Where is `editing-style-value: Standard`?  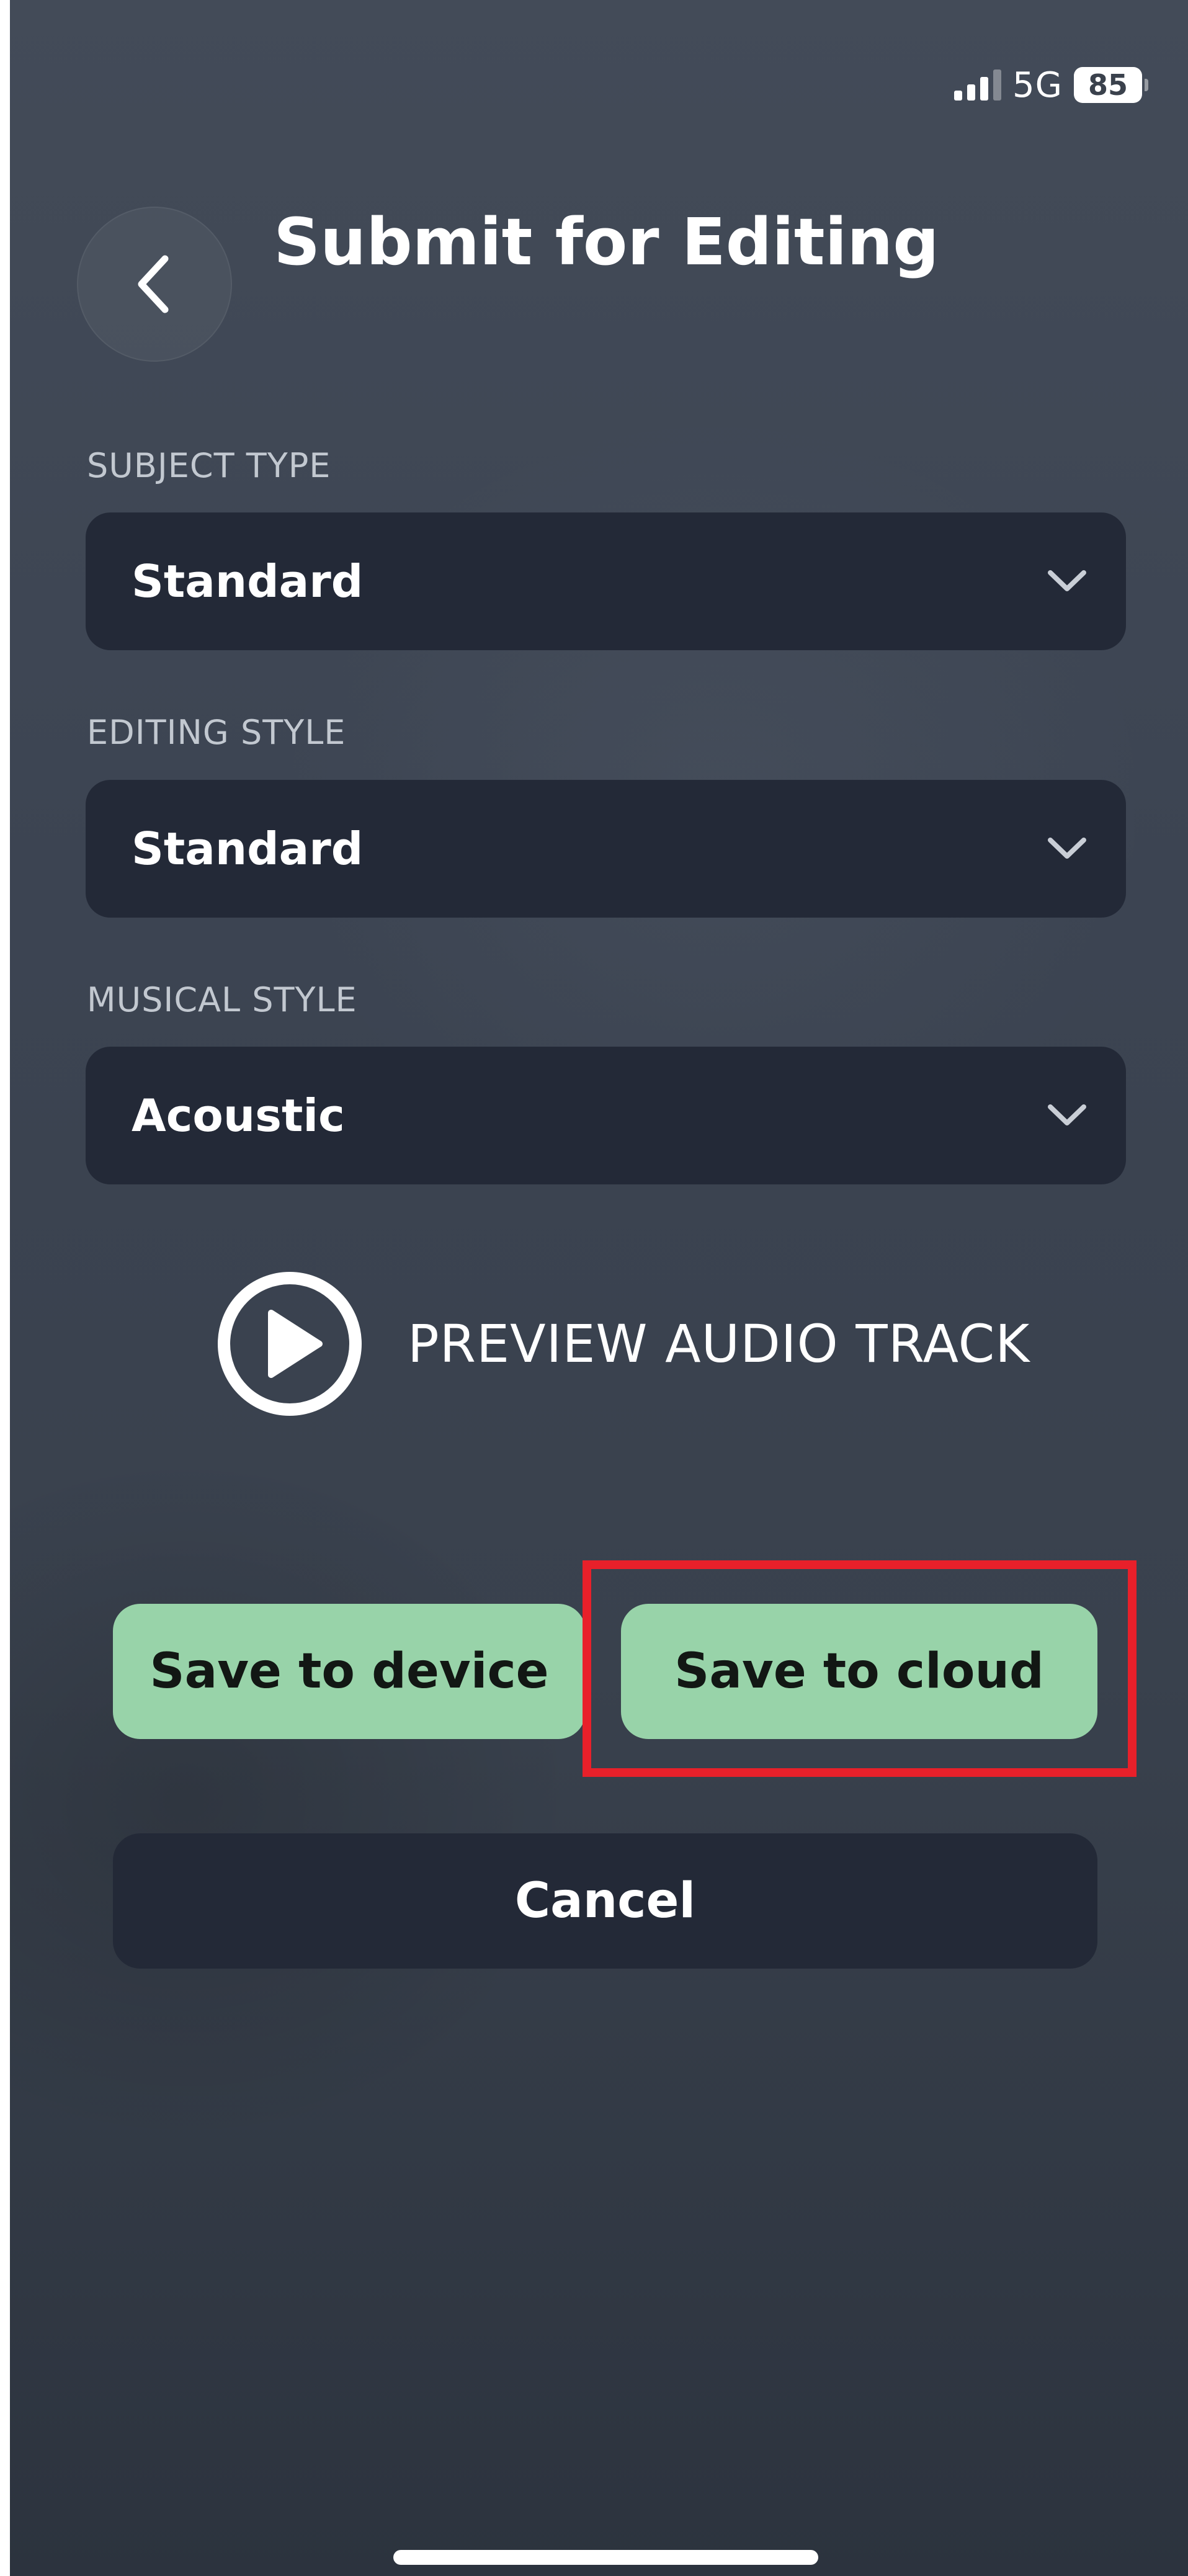 editing-style-value: Standard is located at coordinates (248, 849).